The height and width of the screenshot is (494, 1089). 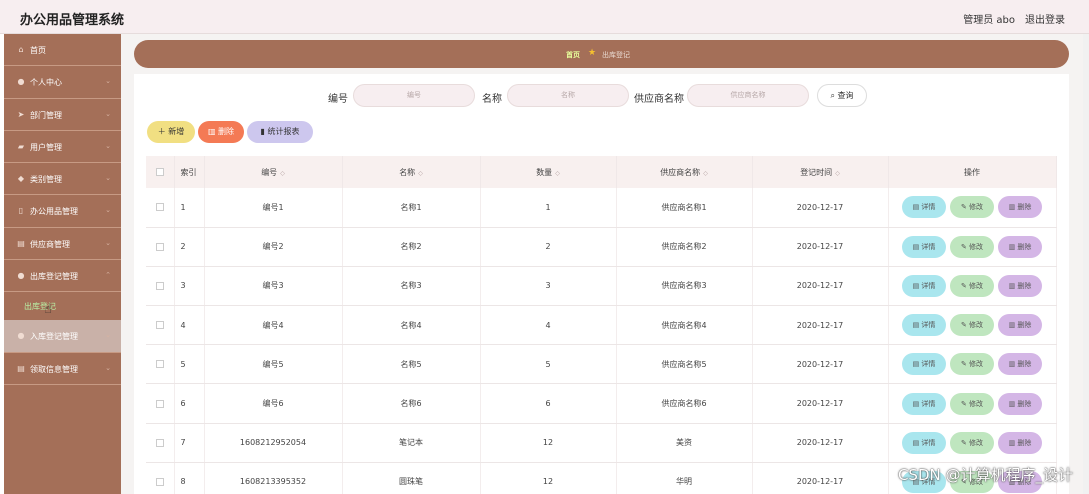 I want to click on table-row: 6 编号6 名称6 6 供应商名称6 2020-12-17 ▤ 详情 ✎ 修改 ▥ 删除, so click(x=601, y=403).